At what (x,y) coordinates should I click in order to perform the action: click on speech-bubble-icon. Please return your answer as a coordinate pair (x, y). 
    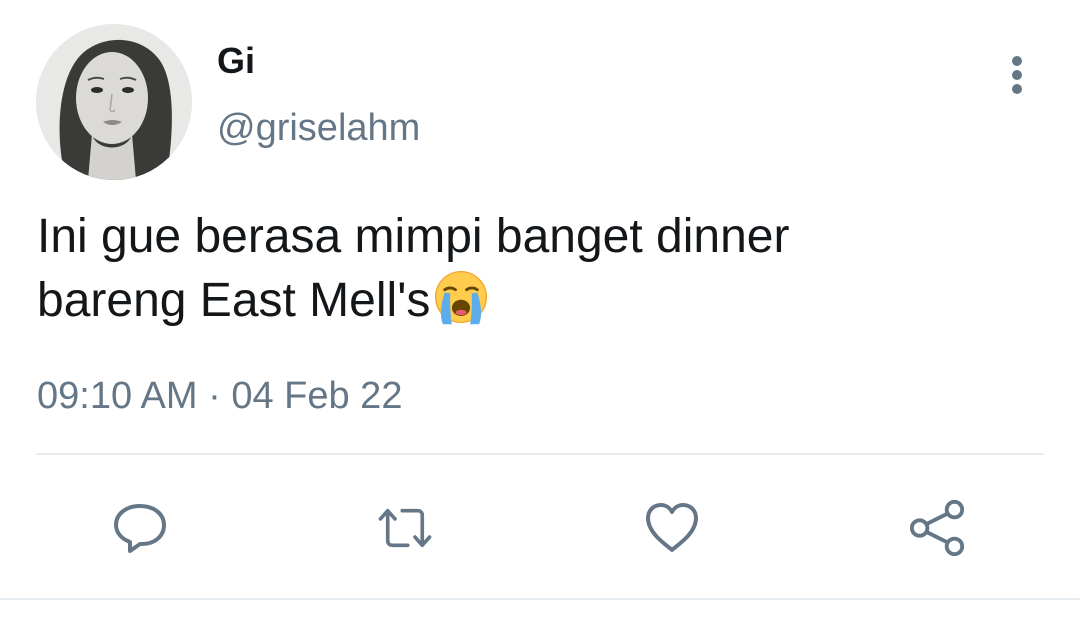
    Looking at the image, I should click on (140, 528).